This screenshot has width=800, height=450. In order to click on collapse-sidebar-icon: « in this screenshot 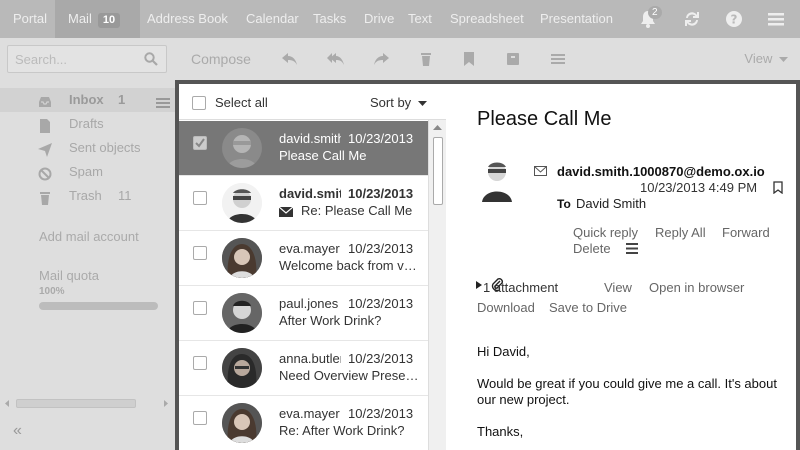, I will do `click(17, 431)`.